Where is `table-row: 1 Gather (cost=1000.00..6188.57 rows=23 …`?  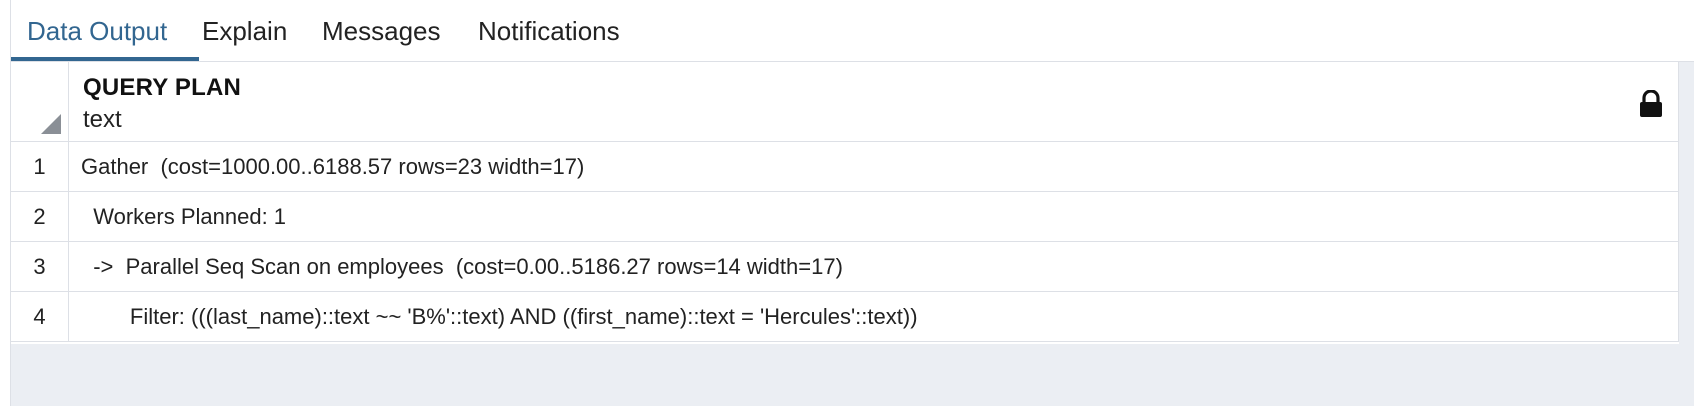
table-row: 1 Gather (cost=1000.00..6188.57 rows=23 … is located at coordinates (845, 167).